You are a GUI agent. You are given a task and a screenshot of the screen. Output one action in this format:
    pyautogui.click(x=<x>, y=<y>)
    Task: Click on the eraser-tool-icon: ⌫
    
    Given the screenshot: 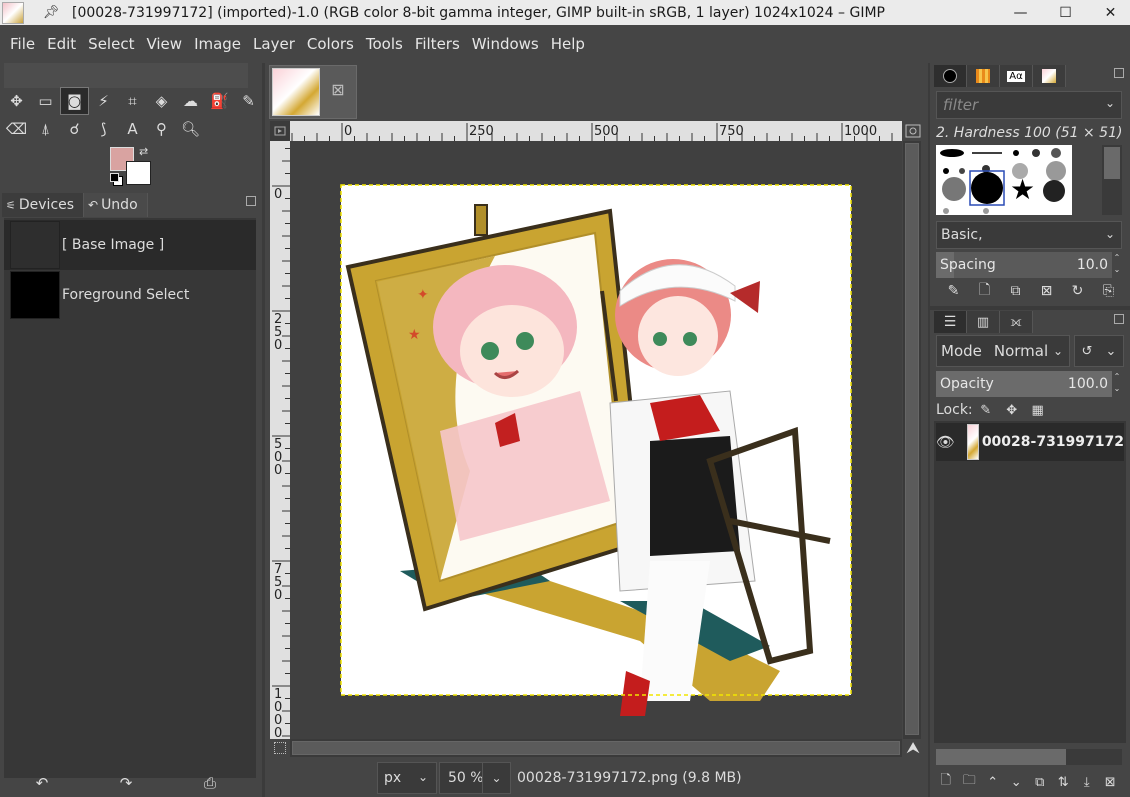 What is the action you would take?
    pyautogui.click(x=16, y=129)
    